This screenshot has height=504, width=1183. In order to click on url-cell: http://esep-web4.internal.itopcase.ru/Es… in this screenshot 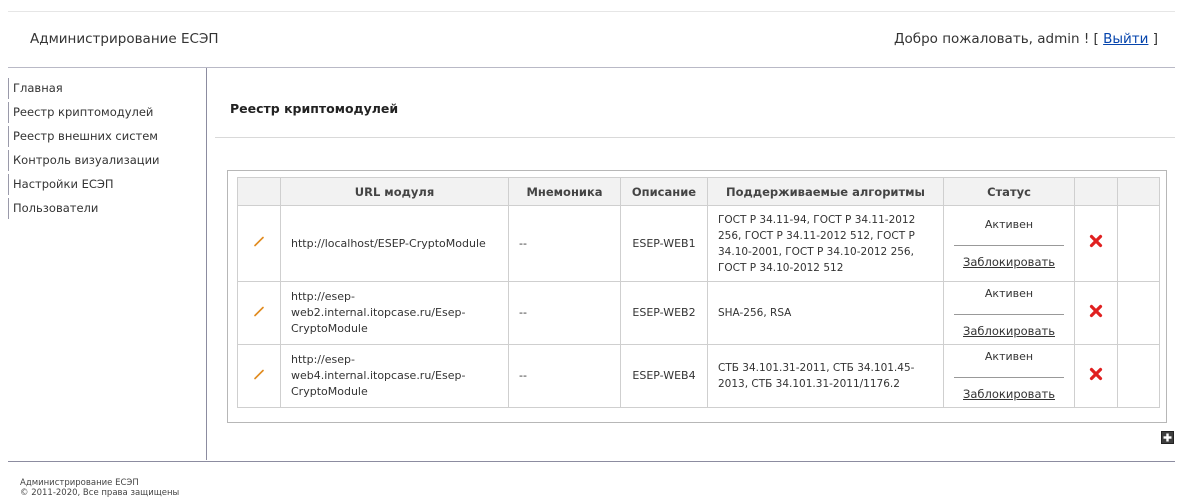, I will do `click(394, 376)`.